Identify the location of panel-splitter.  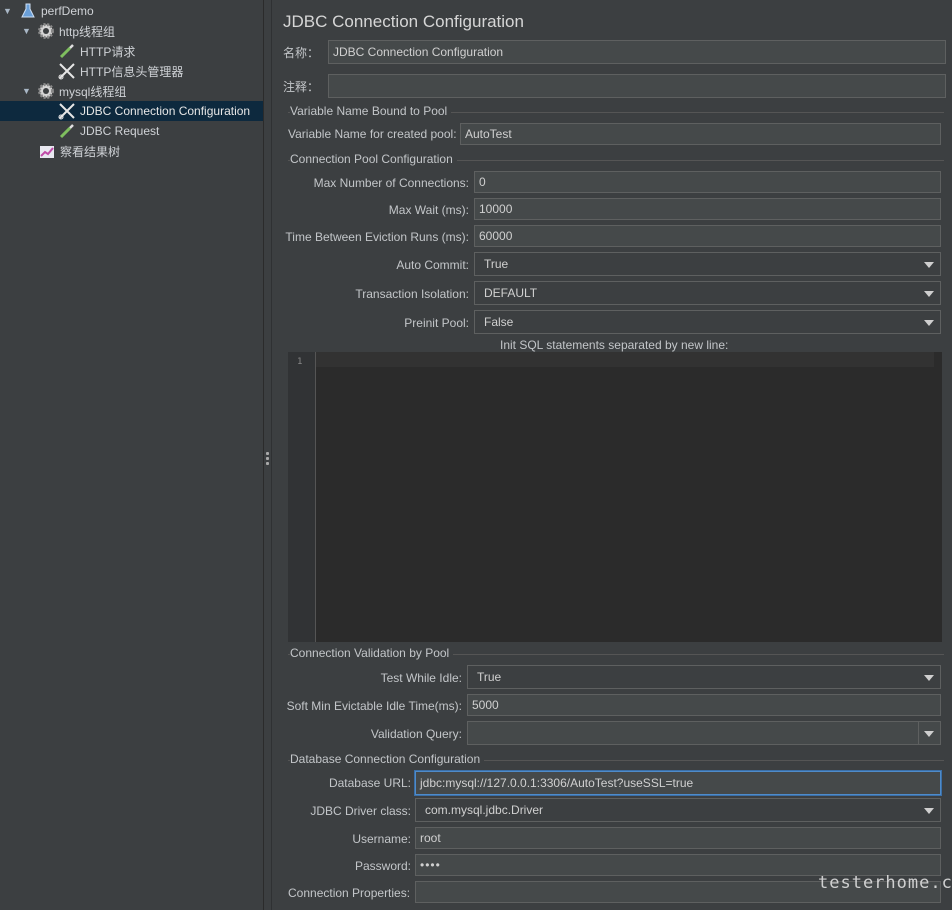
(267, 455).